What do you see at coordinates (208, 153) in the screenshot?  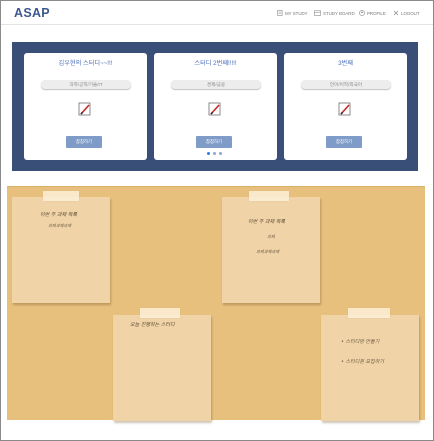 I see `carousel-dot-active` at bounding box center [208, 153].